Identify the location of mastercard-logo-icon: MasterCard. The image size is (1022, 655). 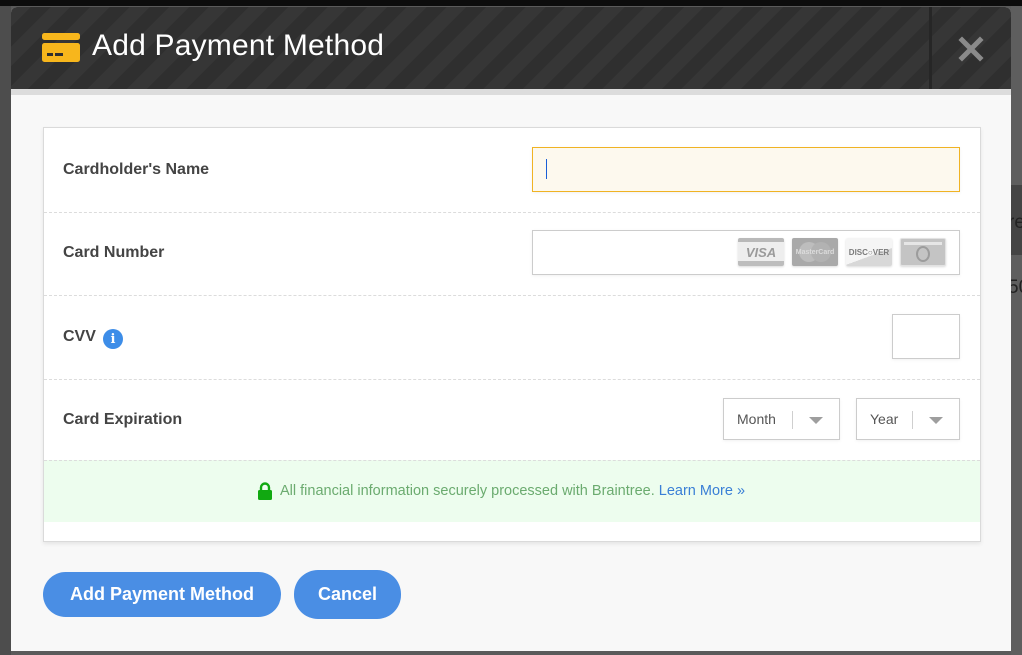
(815, 252).